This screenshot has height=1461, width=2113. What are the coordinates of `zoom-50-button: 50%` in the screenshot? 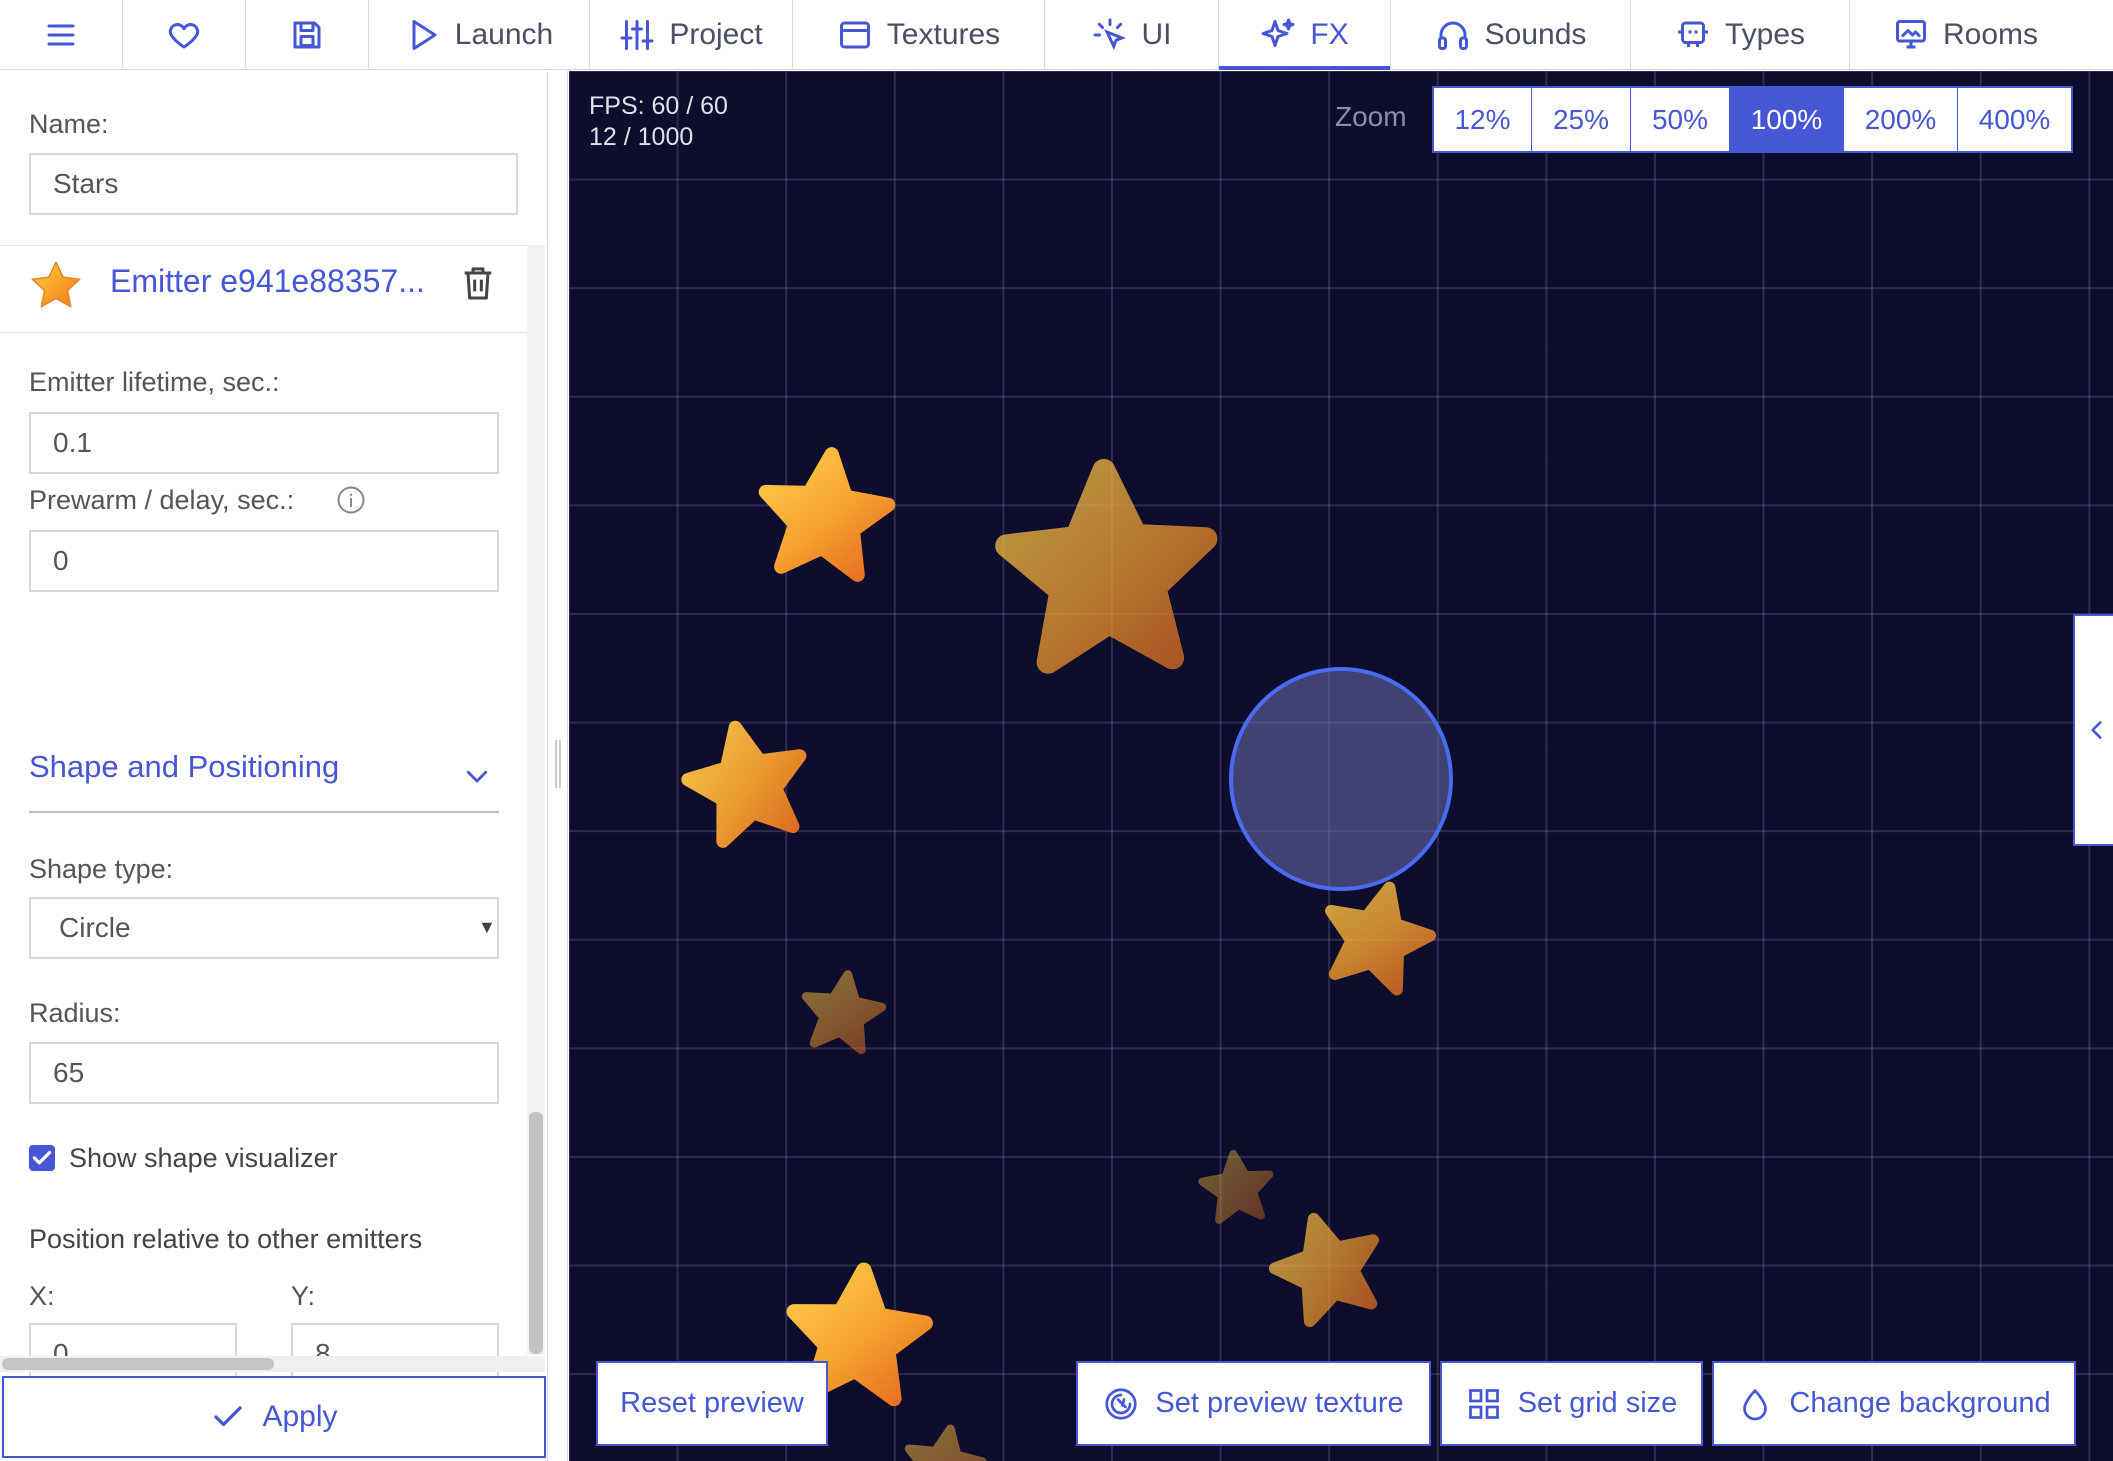 It's located at (1680, 119).